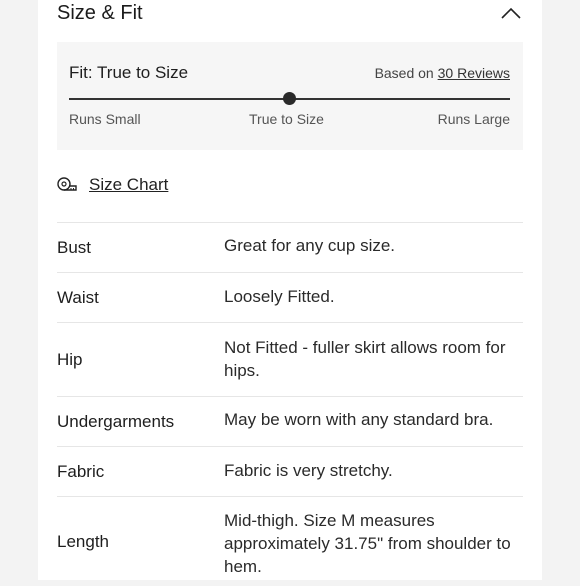 Image resolution: width=580 pixels, height=586 pixels. I want to click on measuring-tape-icon, so click(67, 184).